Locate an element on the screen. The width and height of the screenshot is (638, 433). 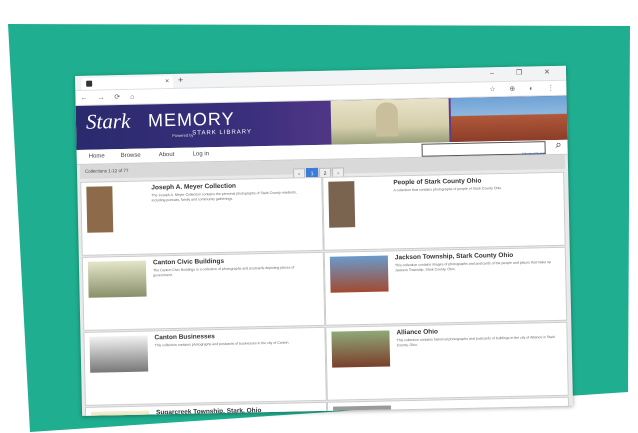
menu-about: About is located at coordinates (167, 155).